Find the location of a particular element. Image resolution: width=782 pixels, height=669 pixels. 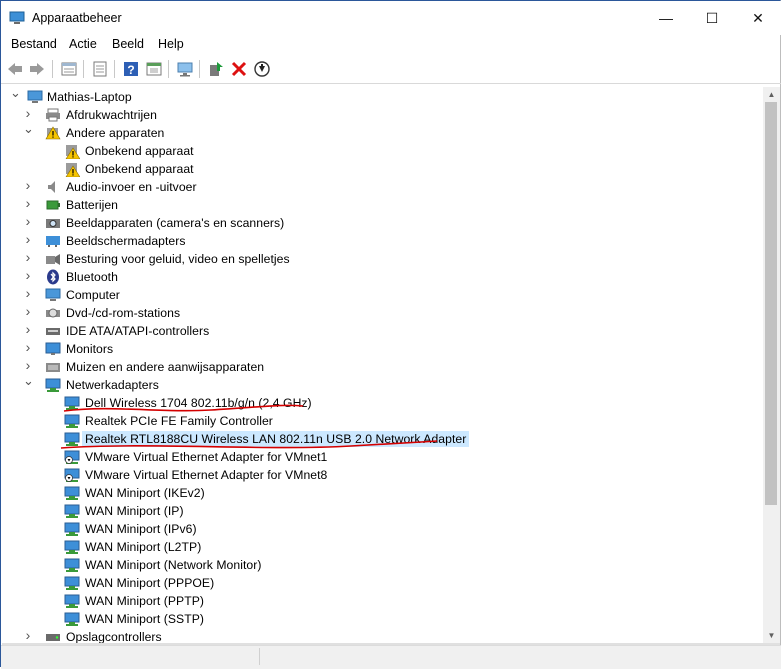

tree-category-5: › Beeldschermadapters is located at coordinates (382, 241).